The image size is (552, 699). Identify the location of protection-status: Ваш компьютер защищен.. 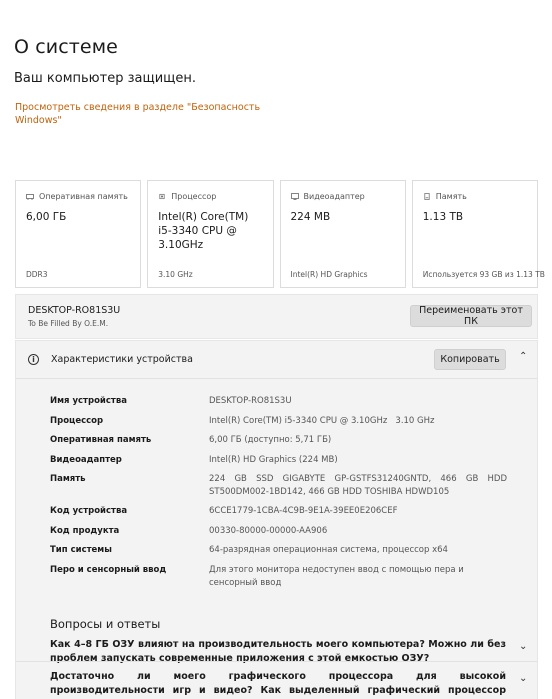
(105, 78).